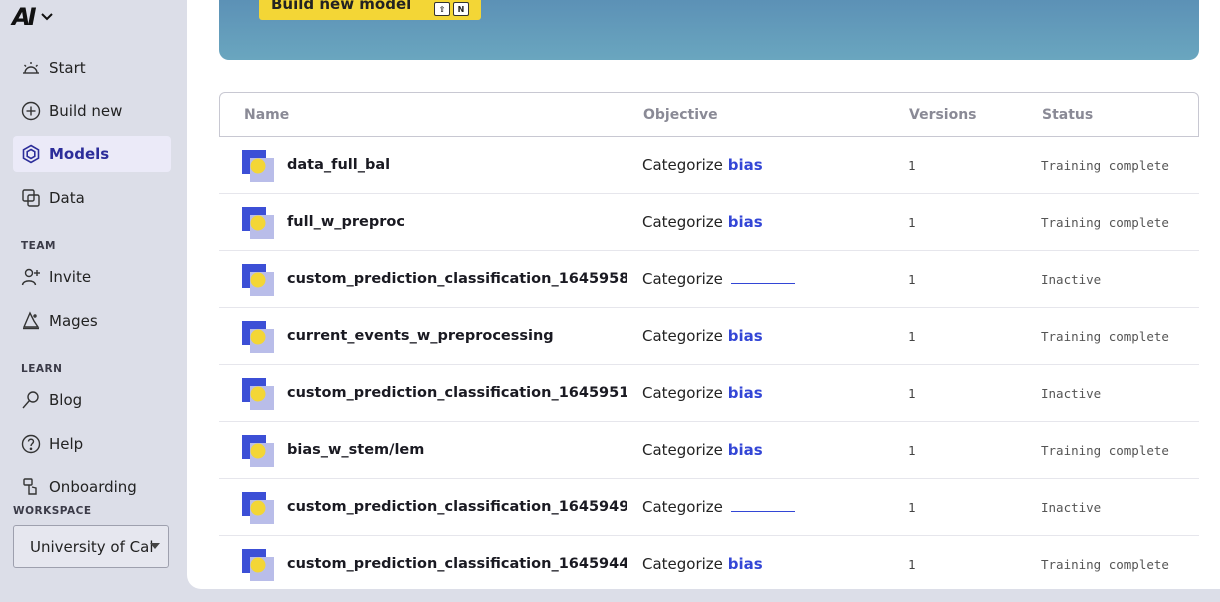  I want to click on workspace-select: University of Cal, so click(91, 546).